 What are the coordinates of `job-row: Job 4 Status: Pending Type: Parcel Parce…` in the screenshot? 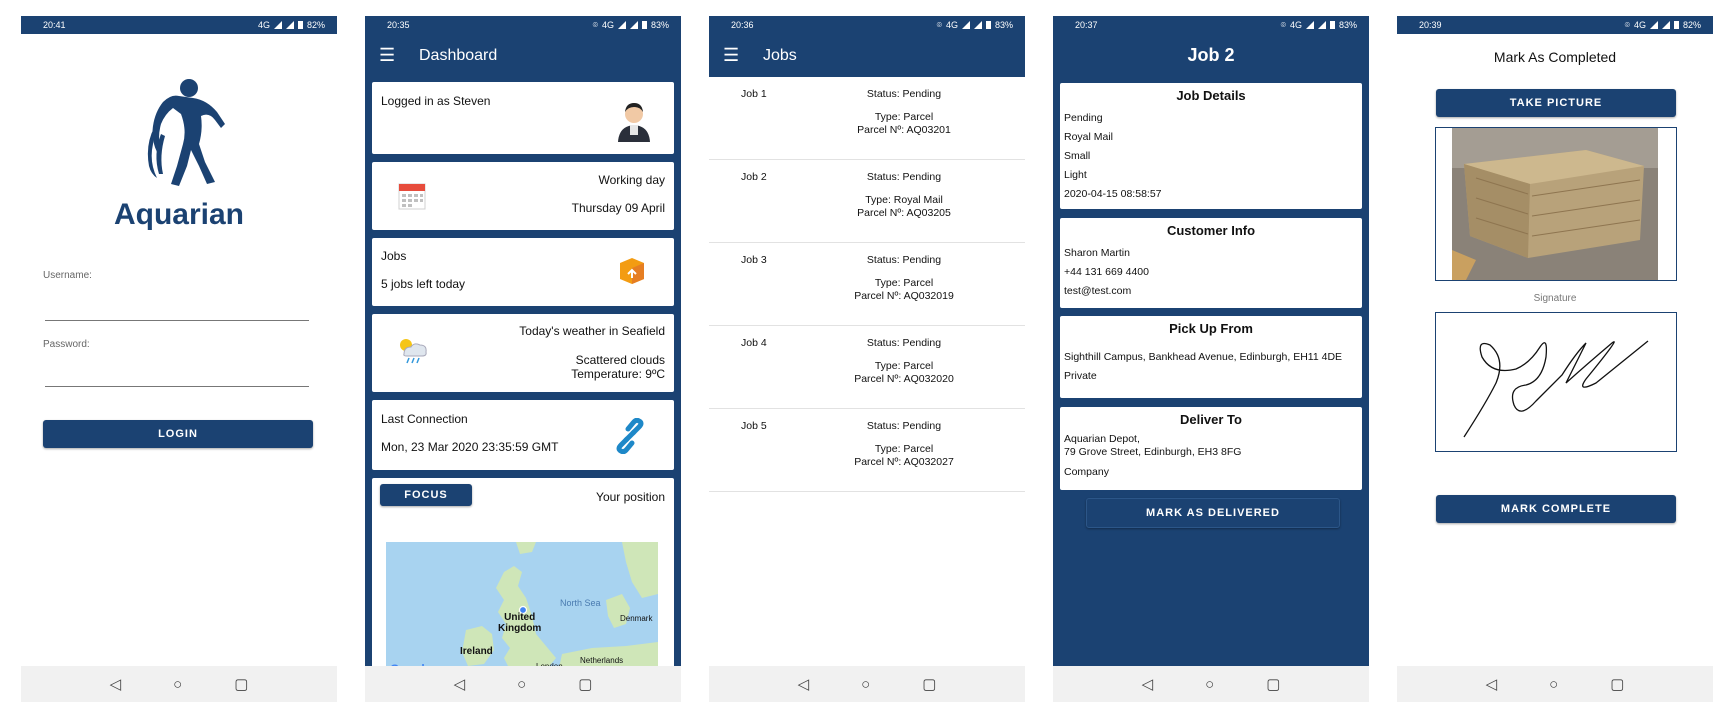 It's located at (867, 367).